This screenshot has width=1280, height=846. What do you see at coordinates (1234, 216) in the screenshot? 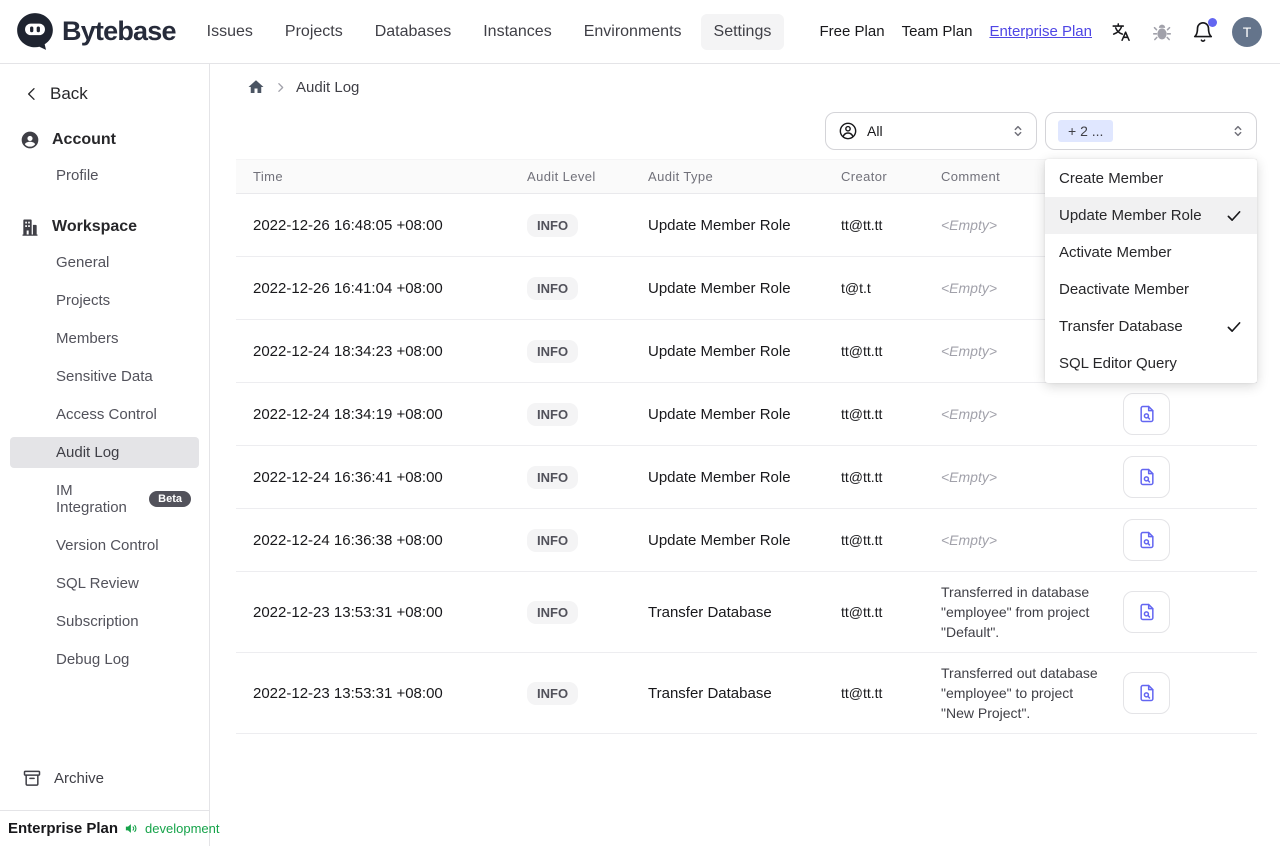
I see `check-icon` at bounding box center [1234, 216].